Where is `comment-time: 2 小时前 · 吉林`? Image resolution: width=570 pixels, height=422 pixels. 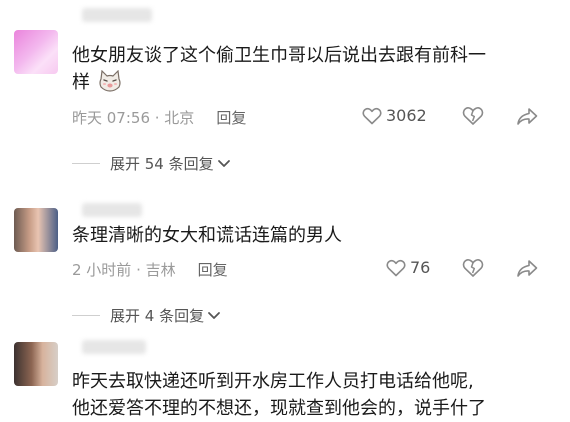 comment-time: 2 小时前 · 吉林 is located at coordinates (124, 269).